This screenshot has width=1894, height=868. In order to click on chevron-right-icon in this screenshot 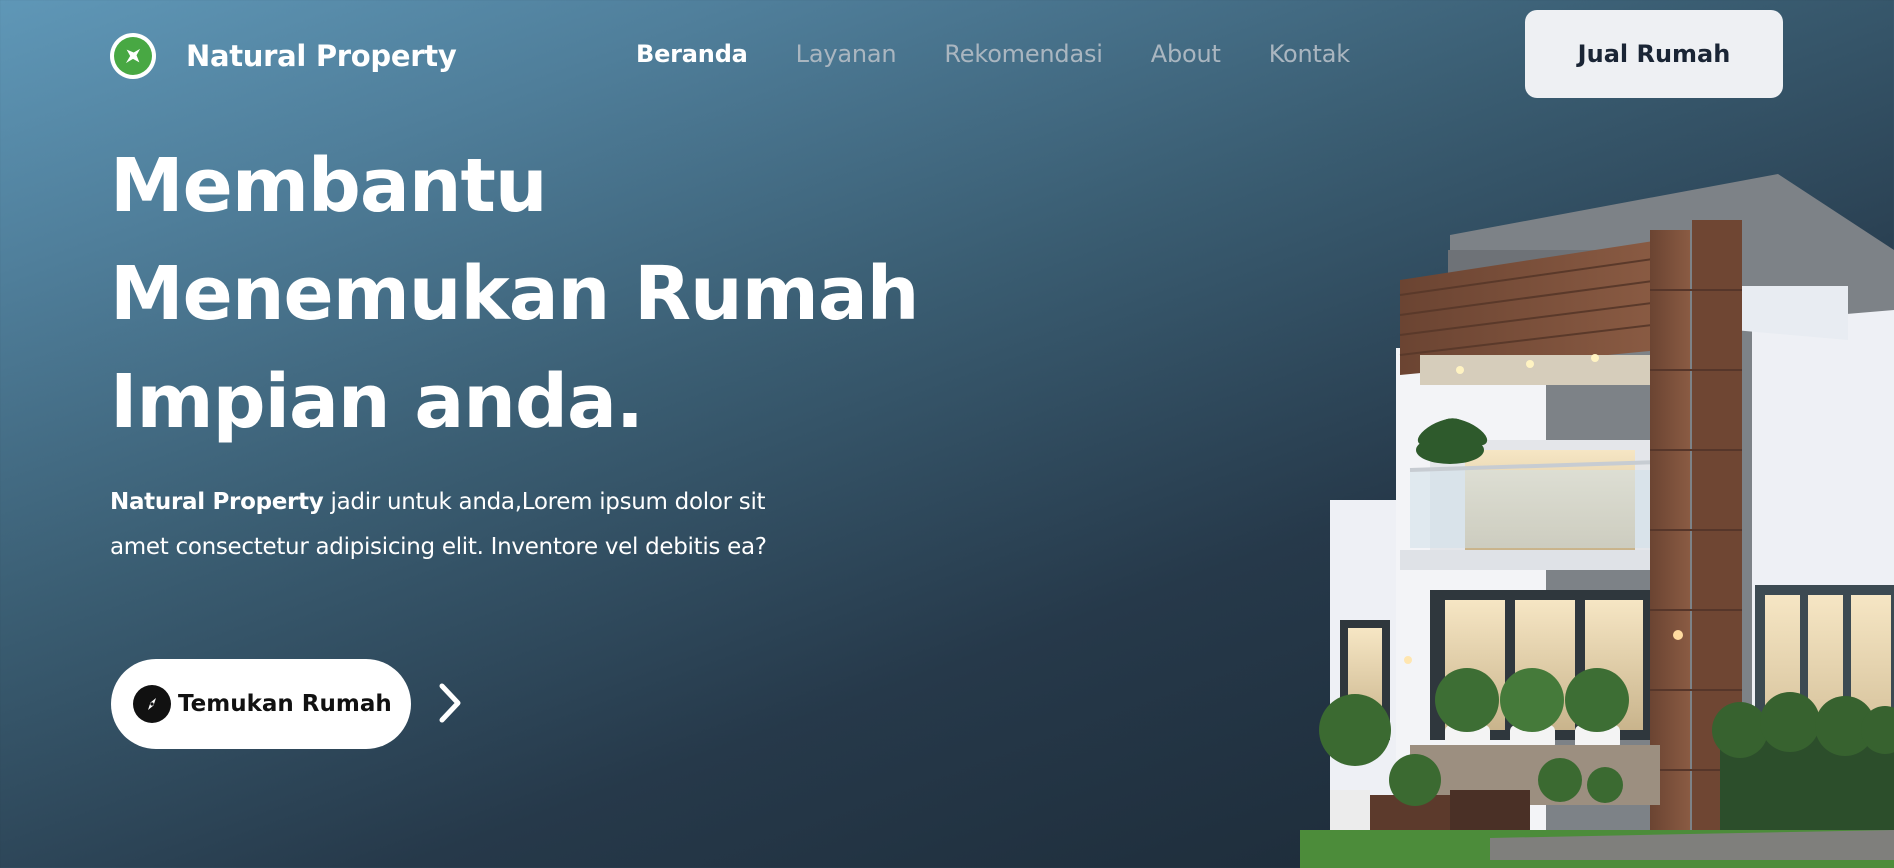, I will do `click(451, 703)`.